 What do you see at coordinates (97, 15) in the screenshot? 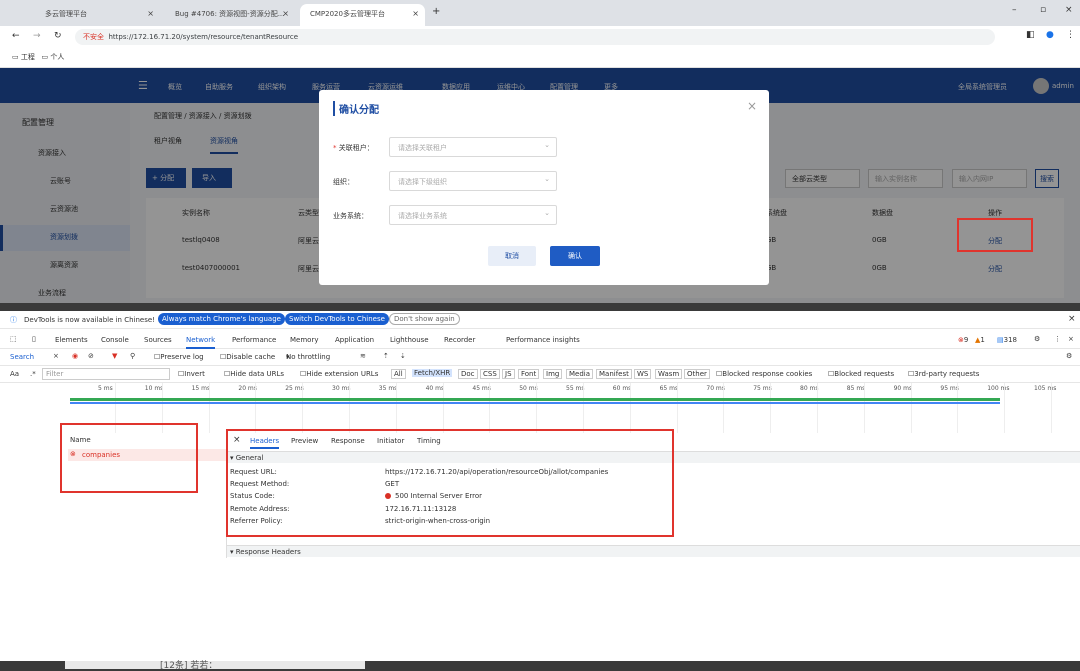
I see `browser-tab: 多云管理平台 ×` at bounding box center [97, 15].